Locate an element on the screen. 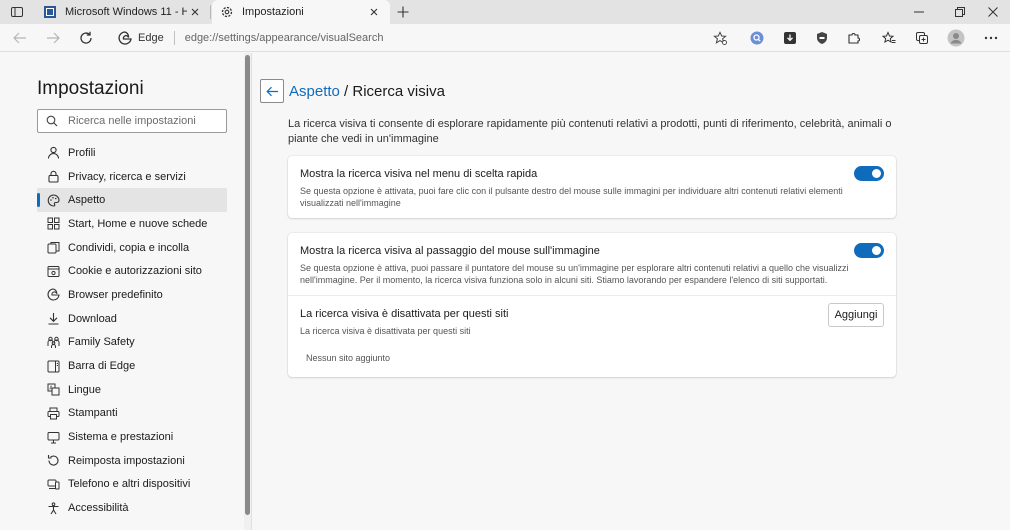 The width and height of the screenshot is (1010, 530). gear-icon is located at coordinates (227, 12).